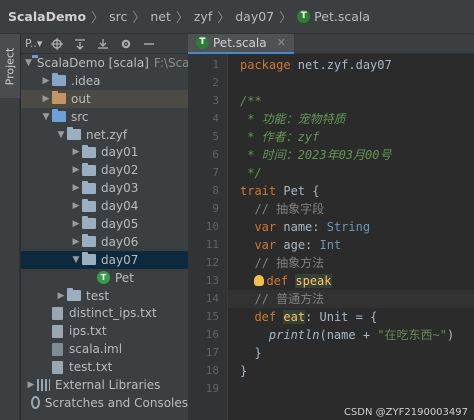  Describe the element at coordinates (124, 277) in the screenshot. I see `tree-item-label: Pet` at that location.